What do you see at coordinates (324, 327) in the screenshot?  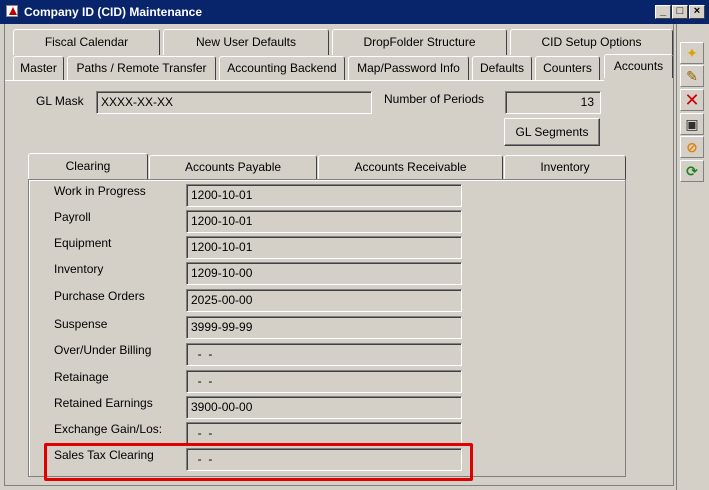 I see `suspense-field: 3999-99-99` at bounding box center [324, 327].